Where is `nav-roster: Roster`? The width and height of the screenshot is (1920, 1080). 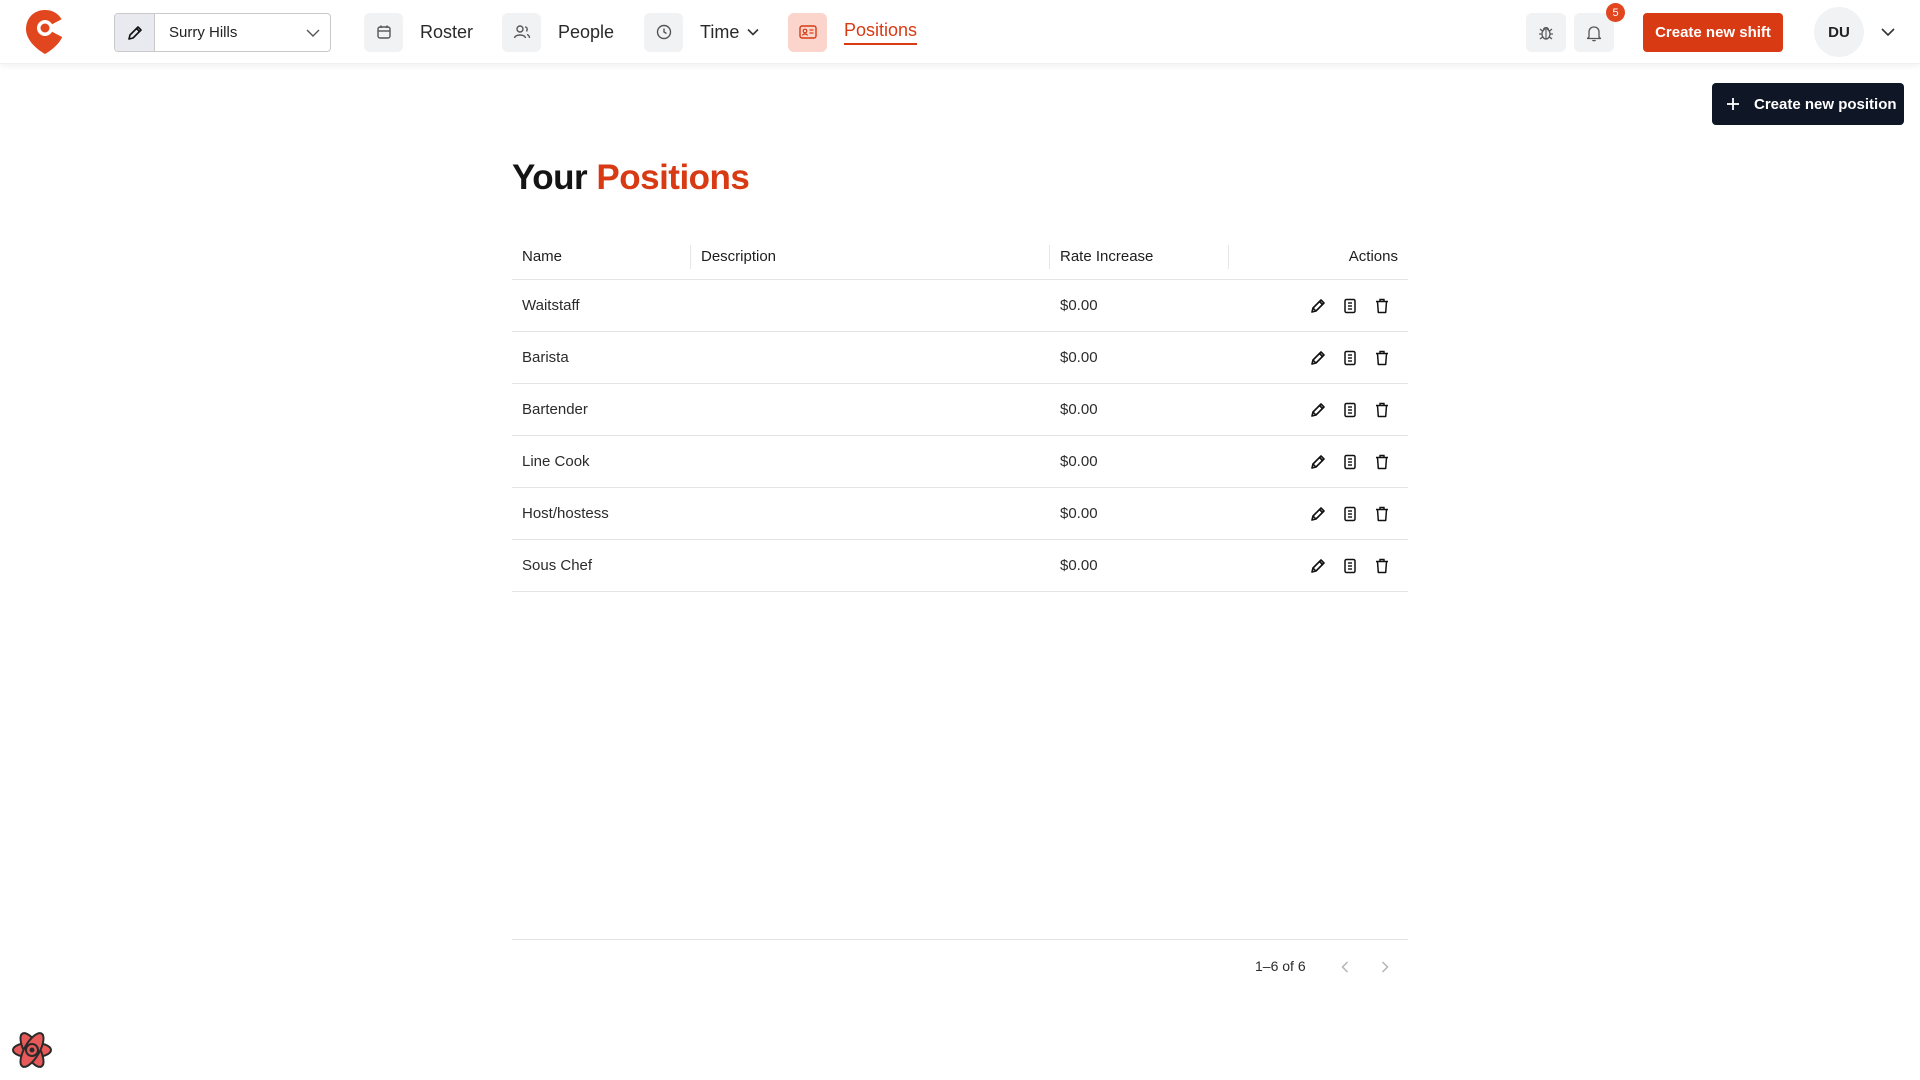
nav-roster: Roster is located at coordinates (419, 32).